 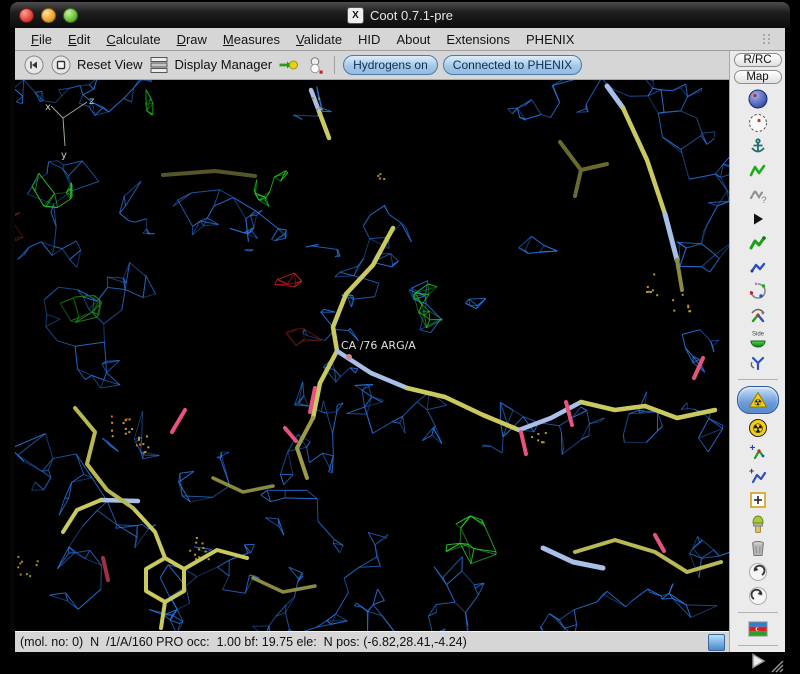 What do you see at coordinates (34, 65) in the screenshot?
I see `back-view-icon` at bounding box center [34, 65].